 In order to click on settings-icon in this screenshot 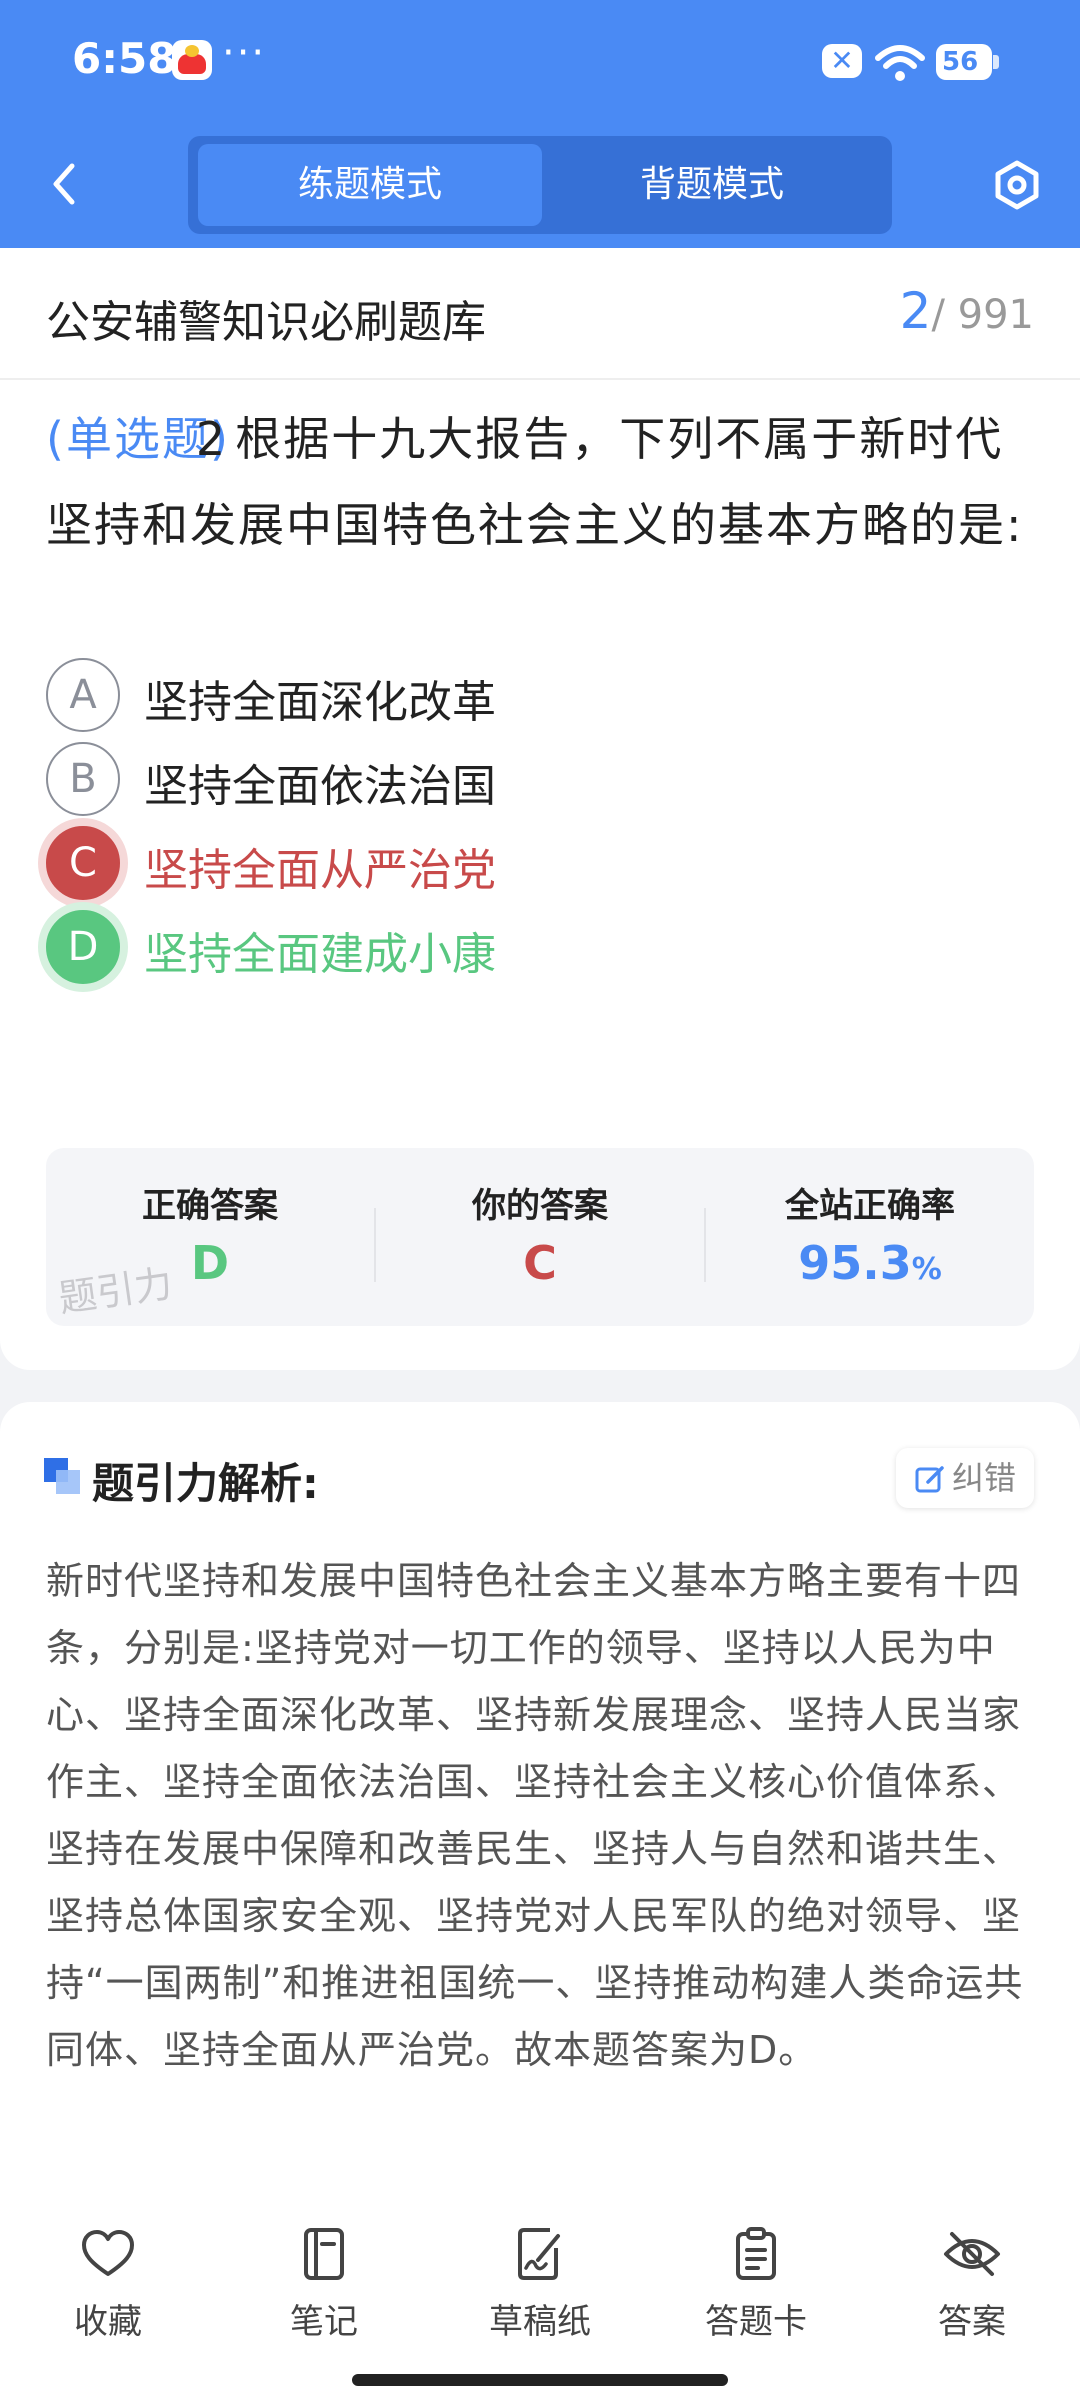, I will do `click(1017, 185)`.